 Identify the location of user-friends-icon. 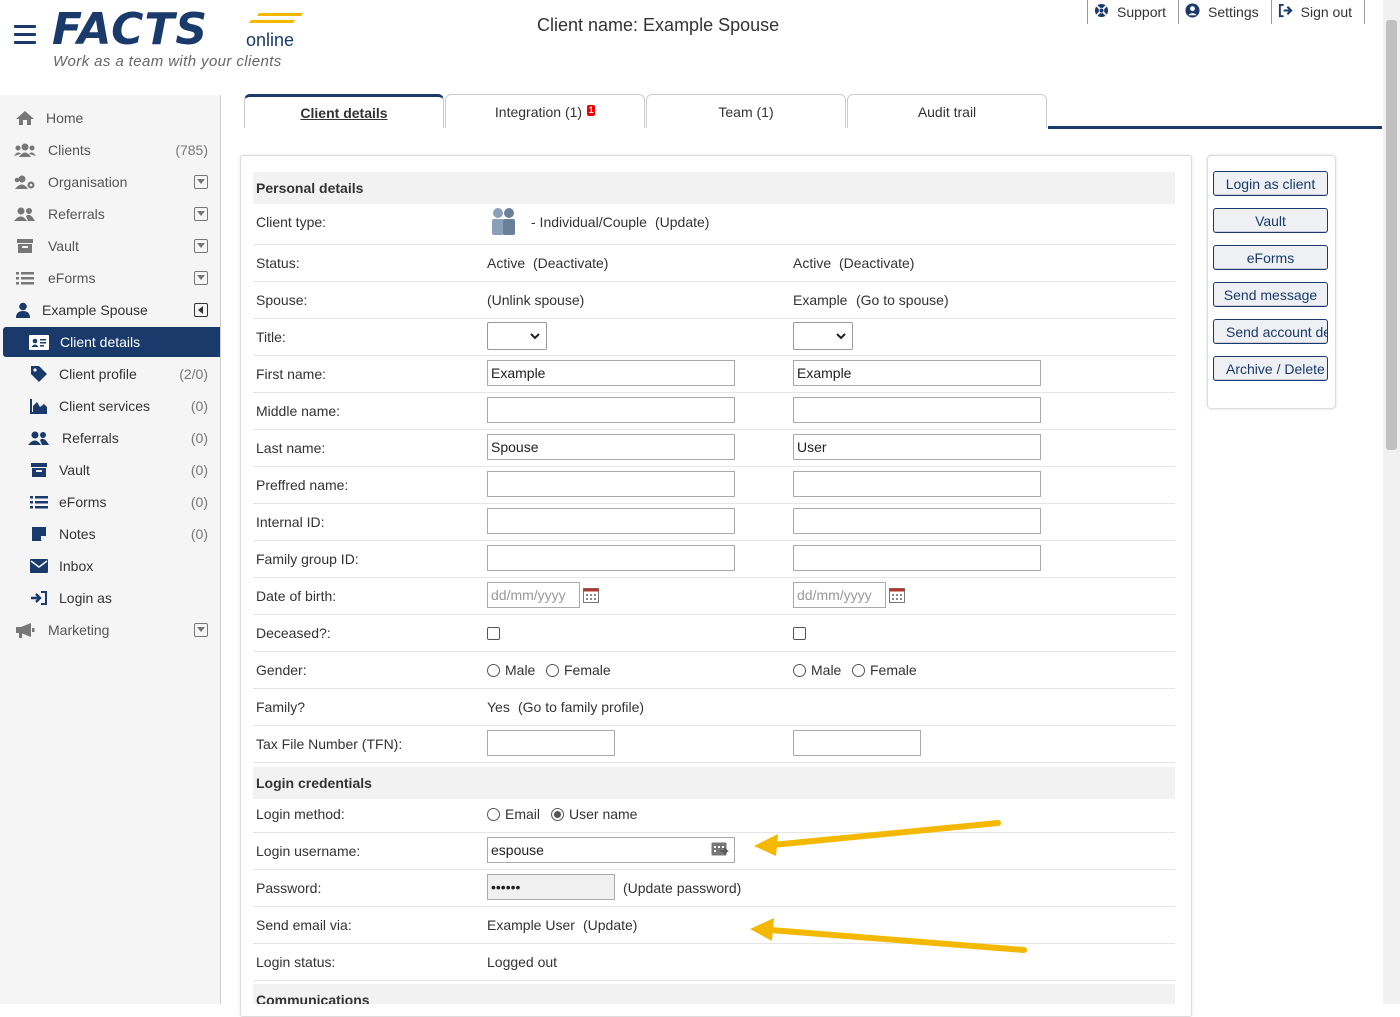
(25, 214).